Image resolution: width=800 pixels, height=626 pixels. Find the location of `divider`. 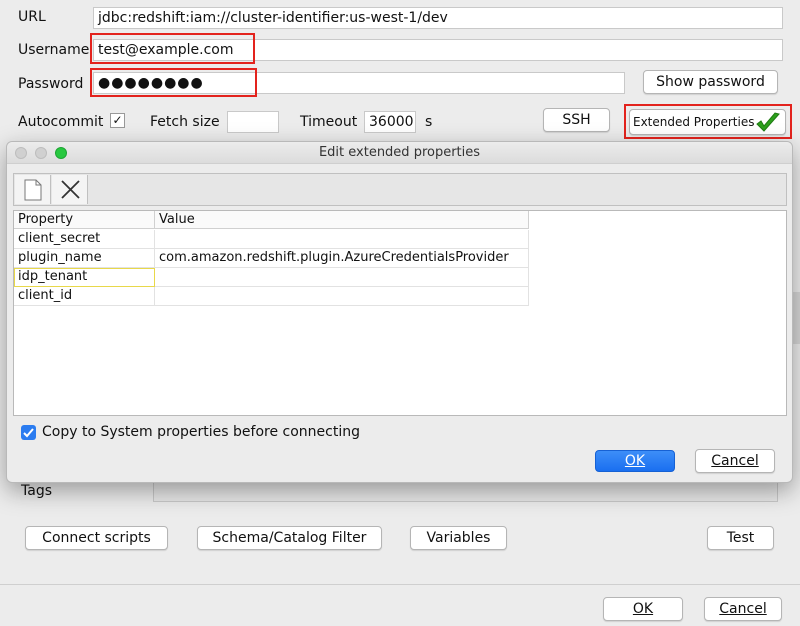

divider is located at coordinates (400, 584).